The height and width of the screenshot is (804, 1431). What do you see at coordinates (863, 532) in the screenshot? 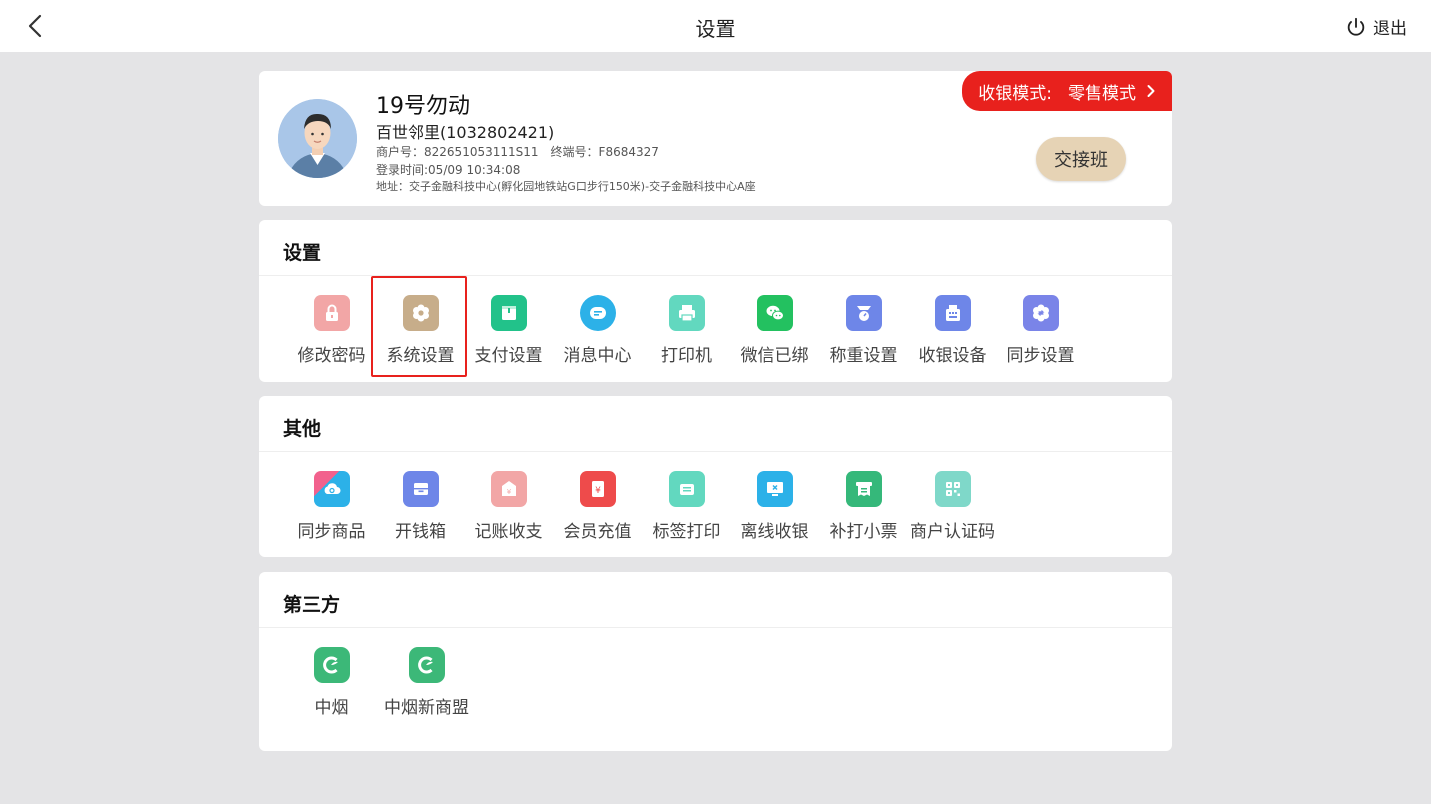
I see `item-label: 补打小票` at bounding box center [863, 532].